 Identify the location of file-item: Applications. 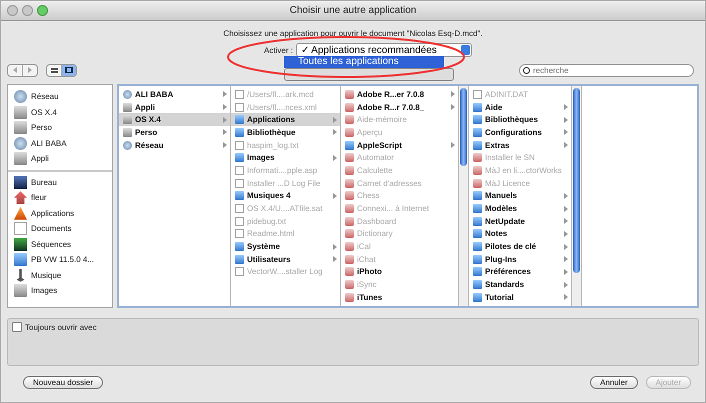
(285, 119).